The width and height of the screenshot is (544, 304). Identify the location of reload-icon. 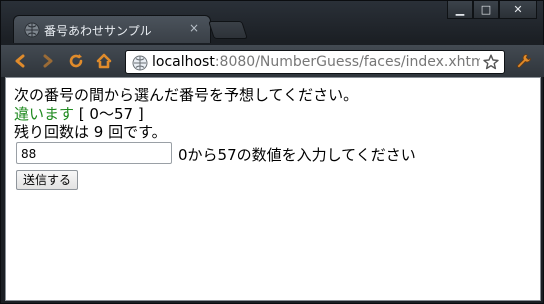
(76, 61).